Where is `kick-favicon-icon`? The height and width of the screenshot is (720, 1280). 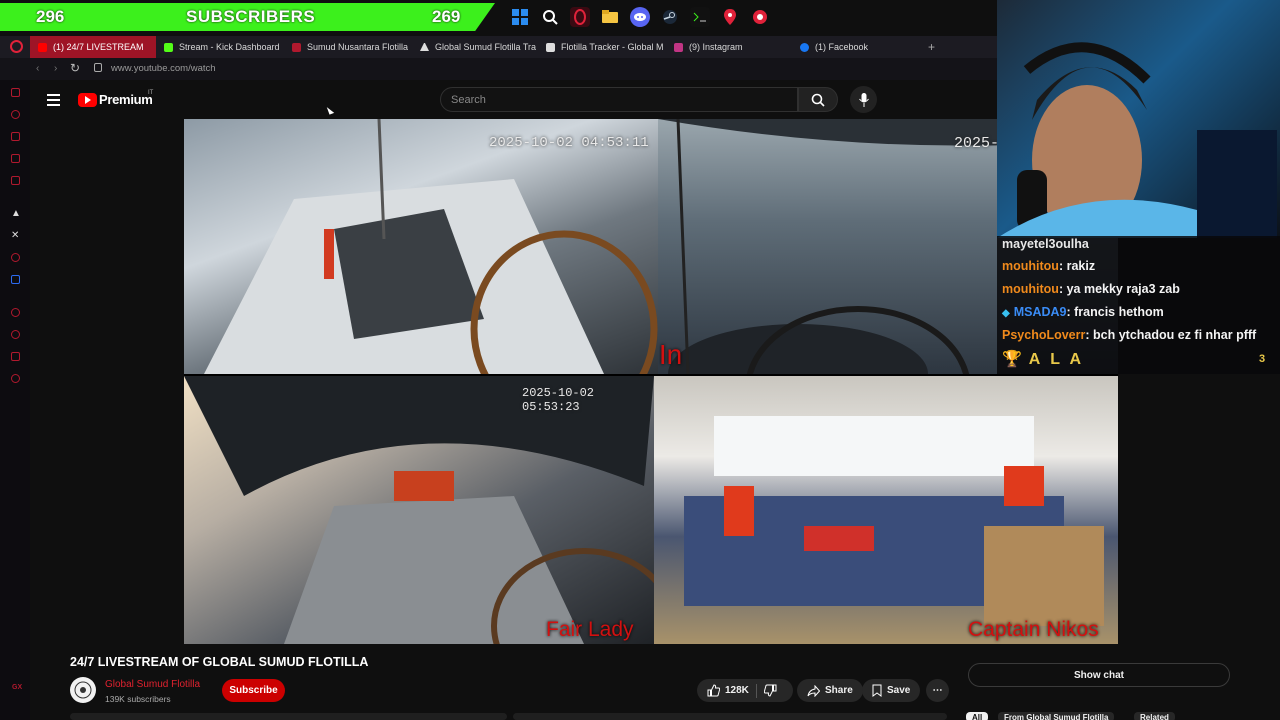
kick-favicon-icon is located at coordinates (168, 47).